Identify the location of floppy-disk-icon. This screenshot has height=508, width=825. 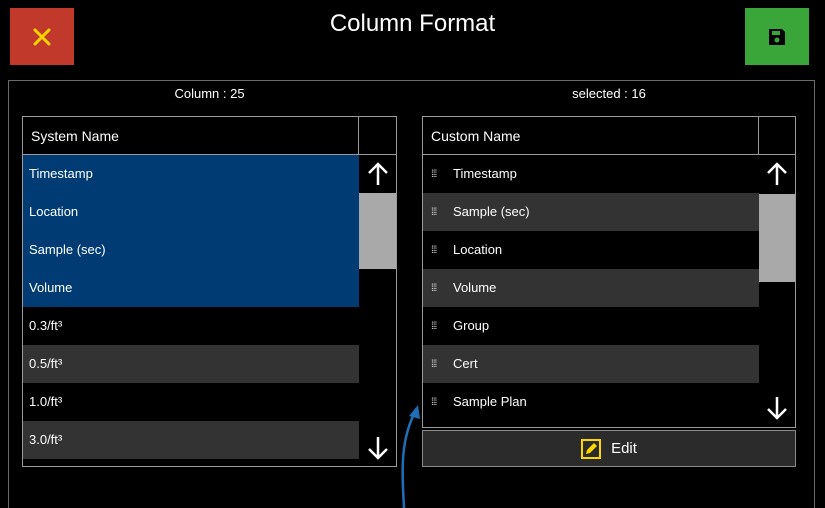
(777, 36).